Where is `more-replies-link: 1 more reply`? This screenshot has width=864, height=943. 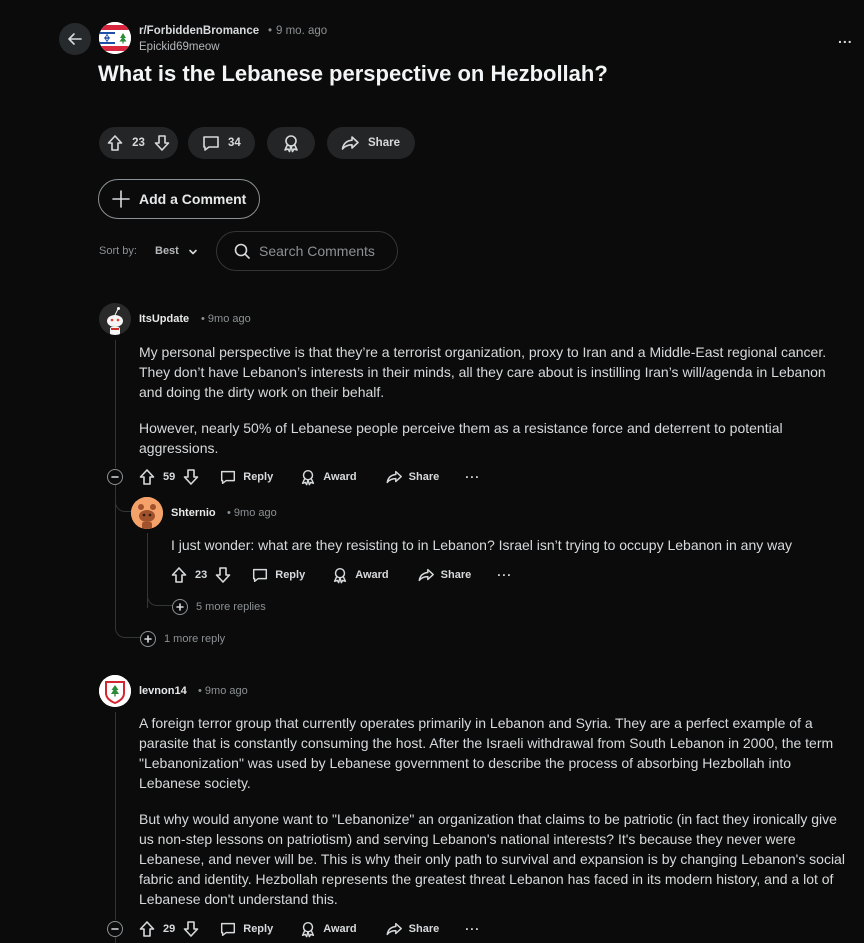
more-replies-link: 1 more reply is located at coordinates (182, 639).